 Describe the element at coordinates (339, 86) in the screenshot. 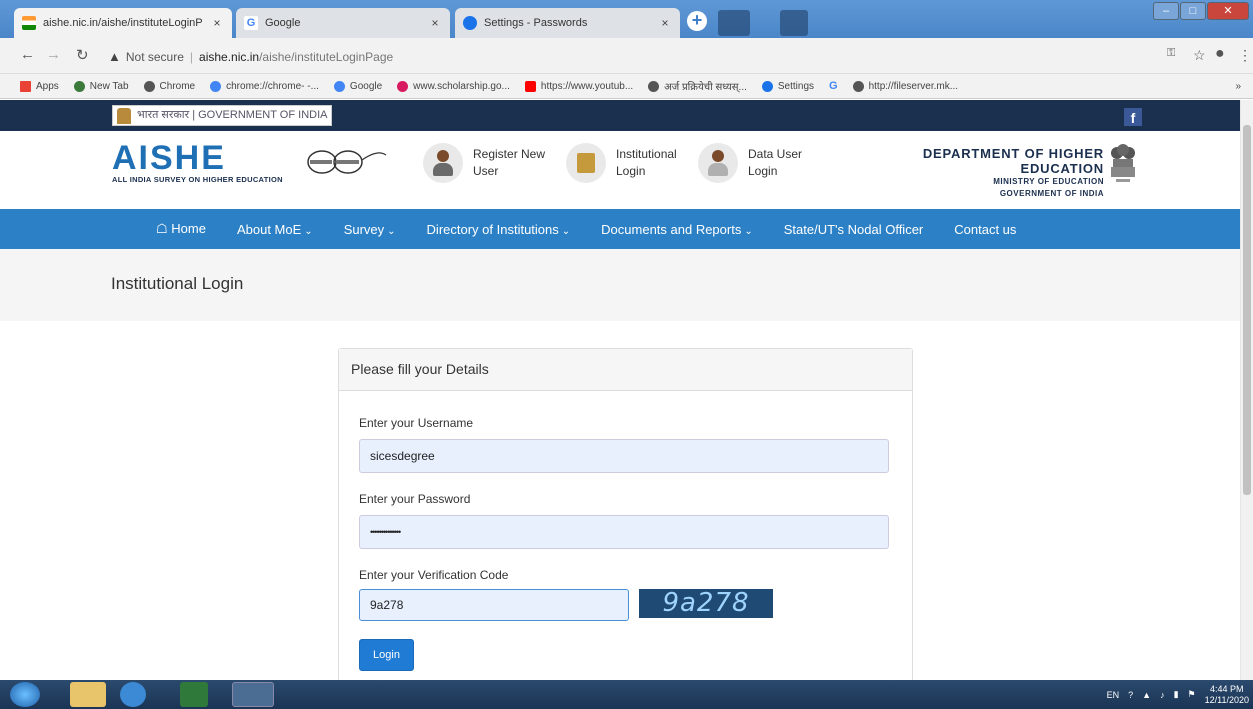

I see `google-icon` at that location.